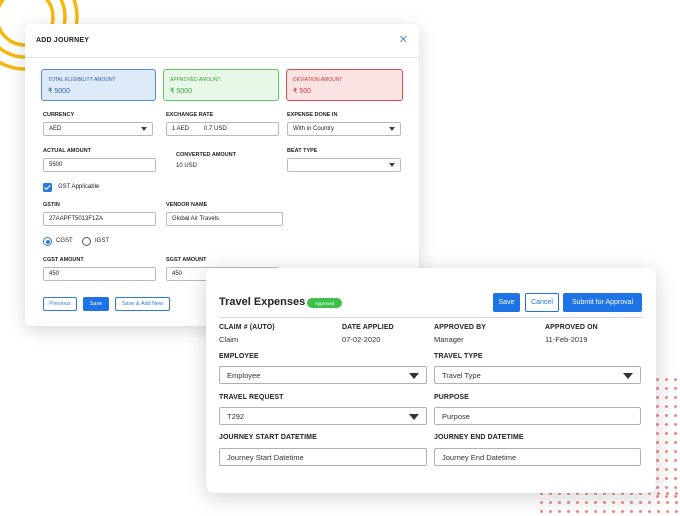 The height and width of the screenshot is (516, 680). I want to click on total-eligibility-card: TOTAL ELIGIBILITY AMOUNT ₹ 5000, so click(98, 85).